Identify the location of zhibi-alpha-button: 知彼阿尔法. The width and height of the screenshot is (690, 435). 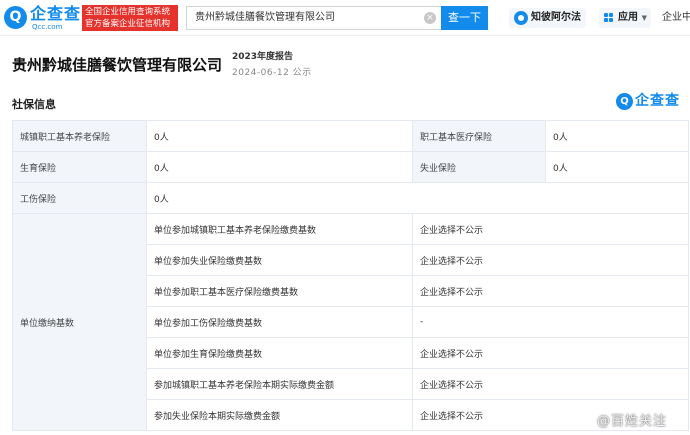
(547, 18).